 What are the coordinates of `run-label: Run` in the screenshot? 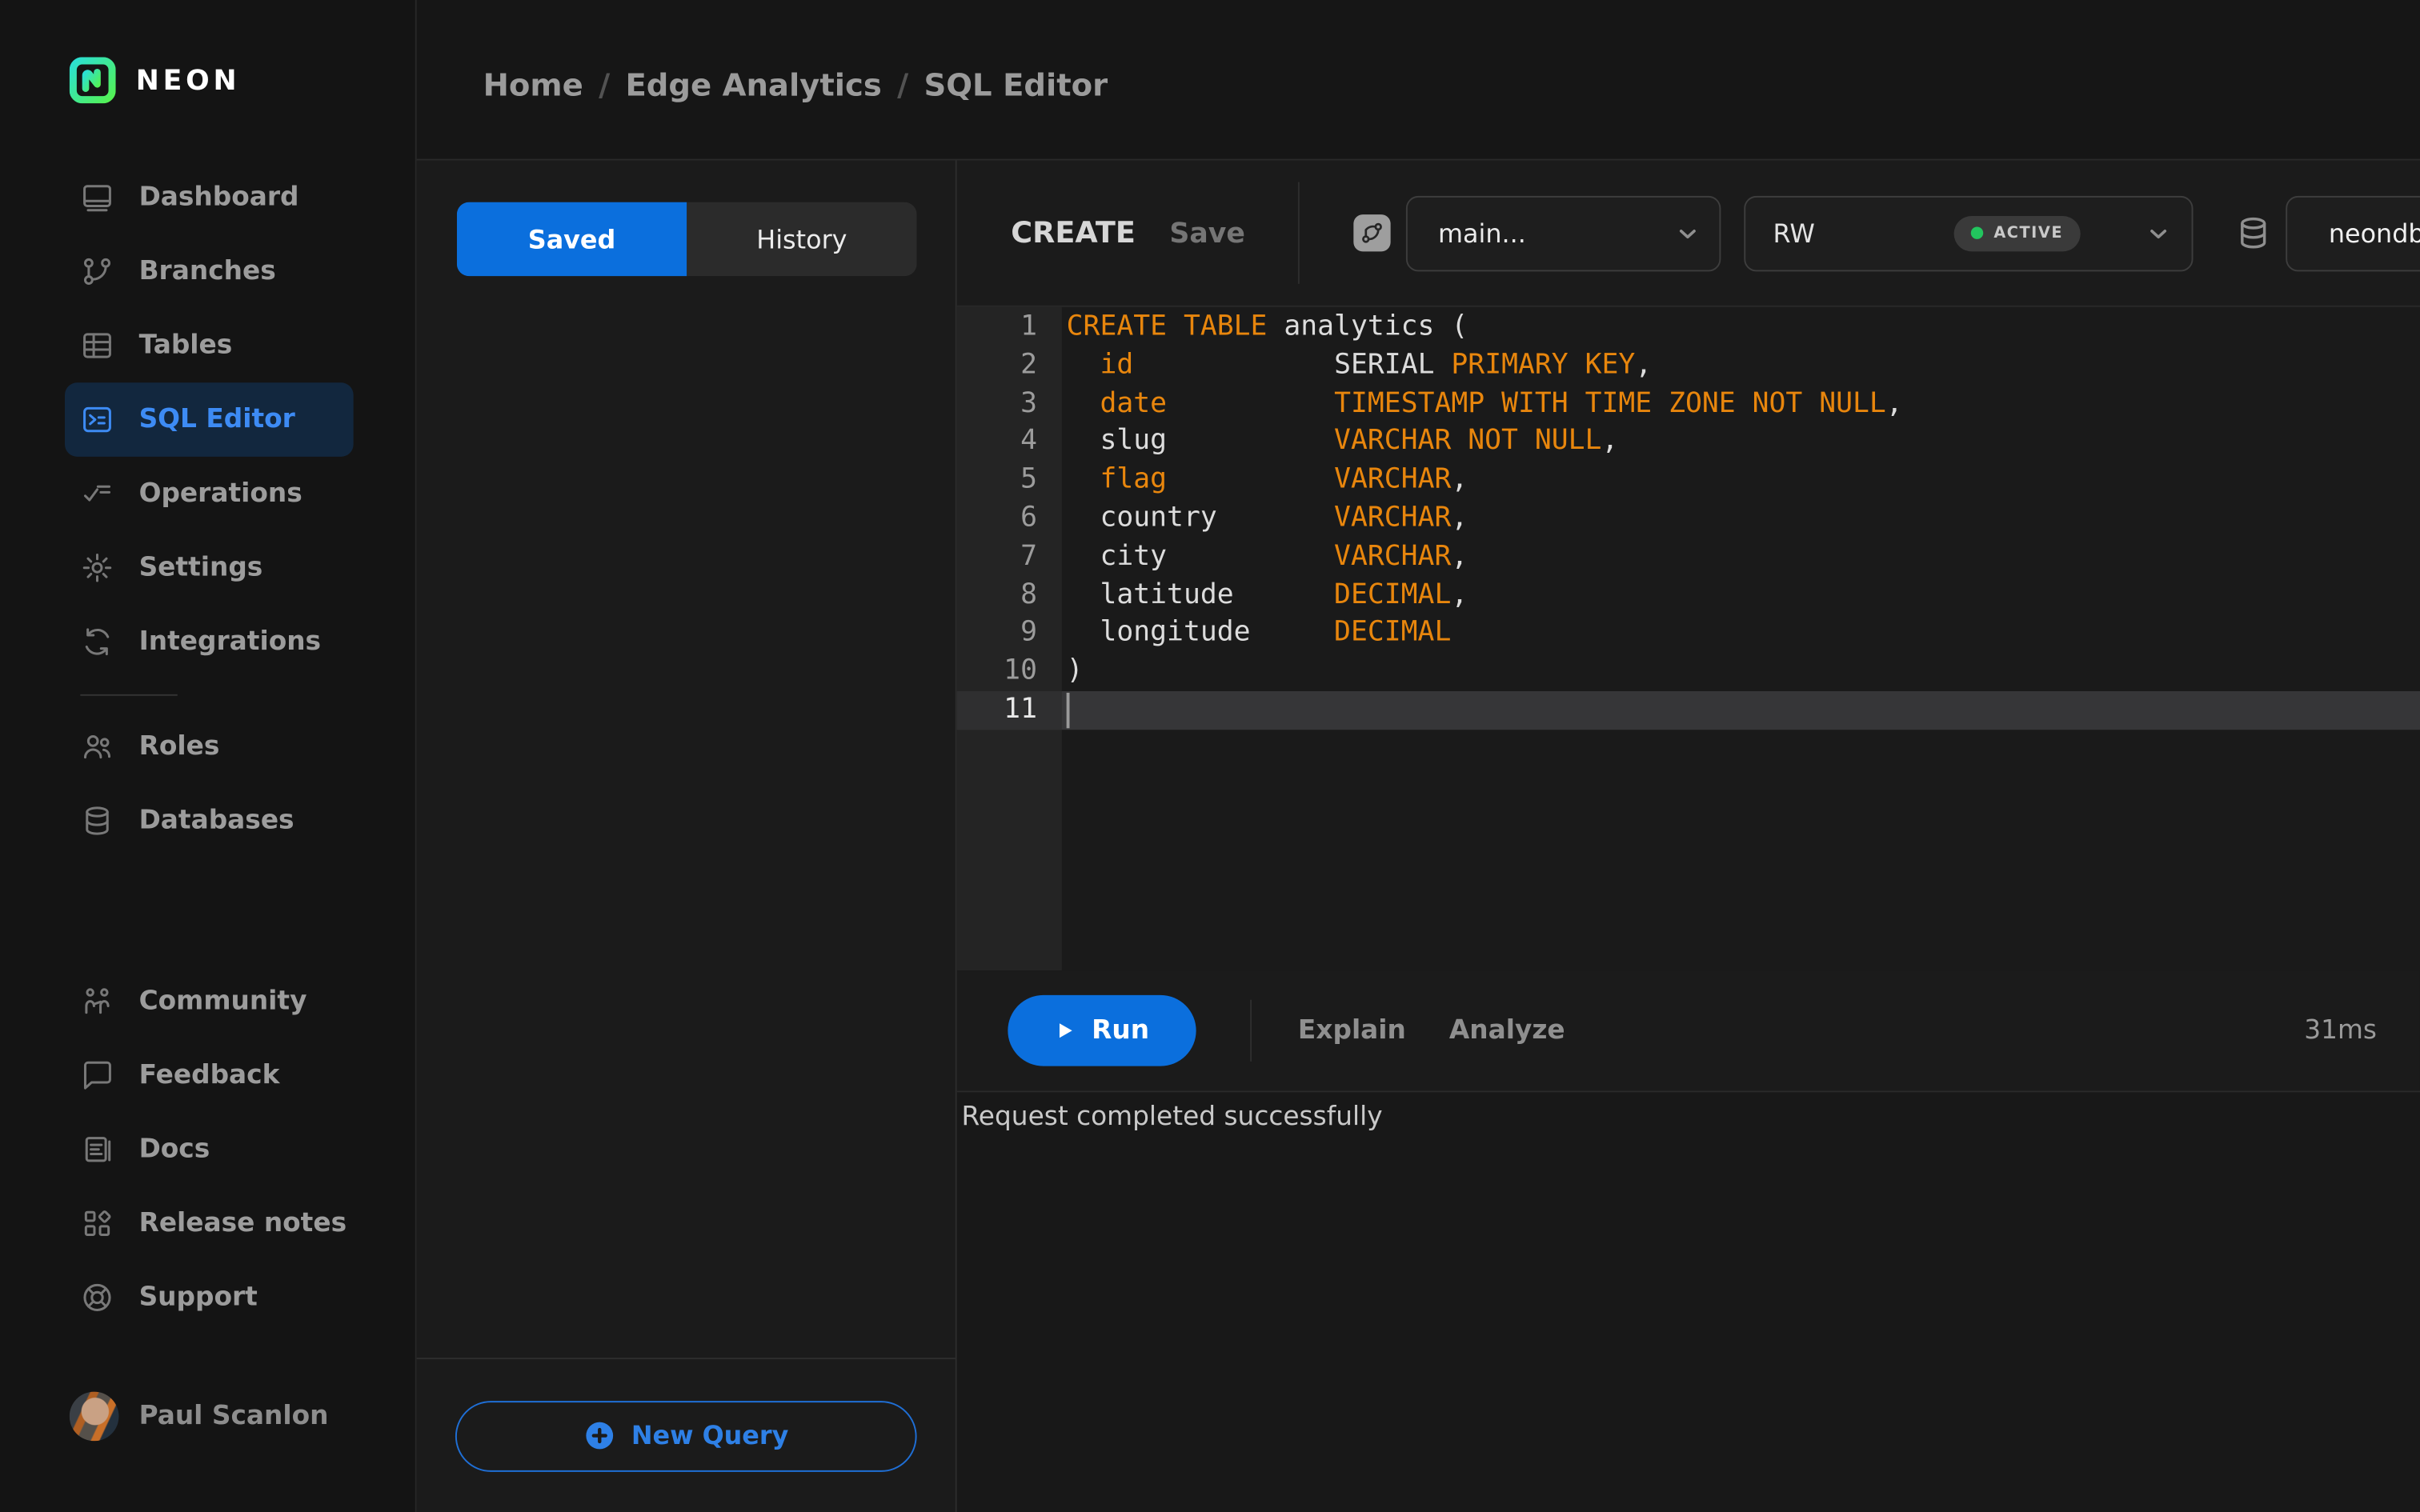 It's located at (1121, 1030).